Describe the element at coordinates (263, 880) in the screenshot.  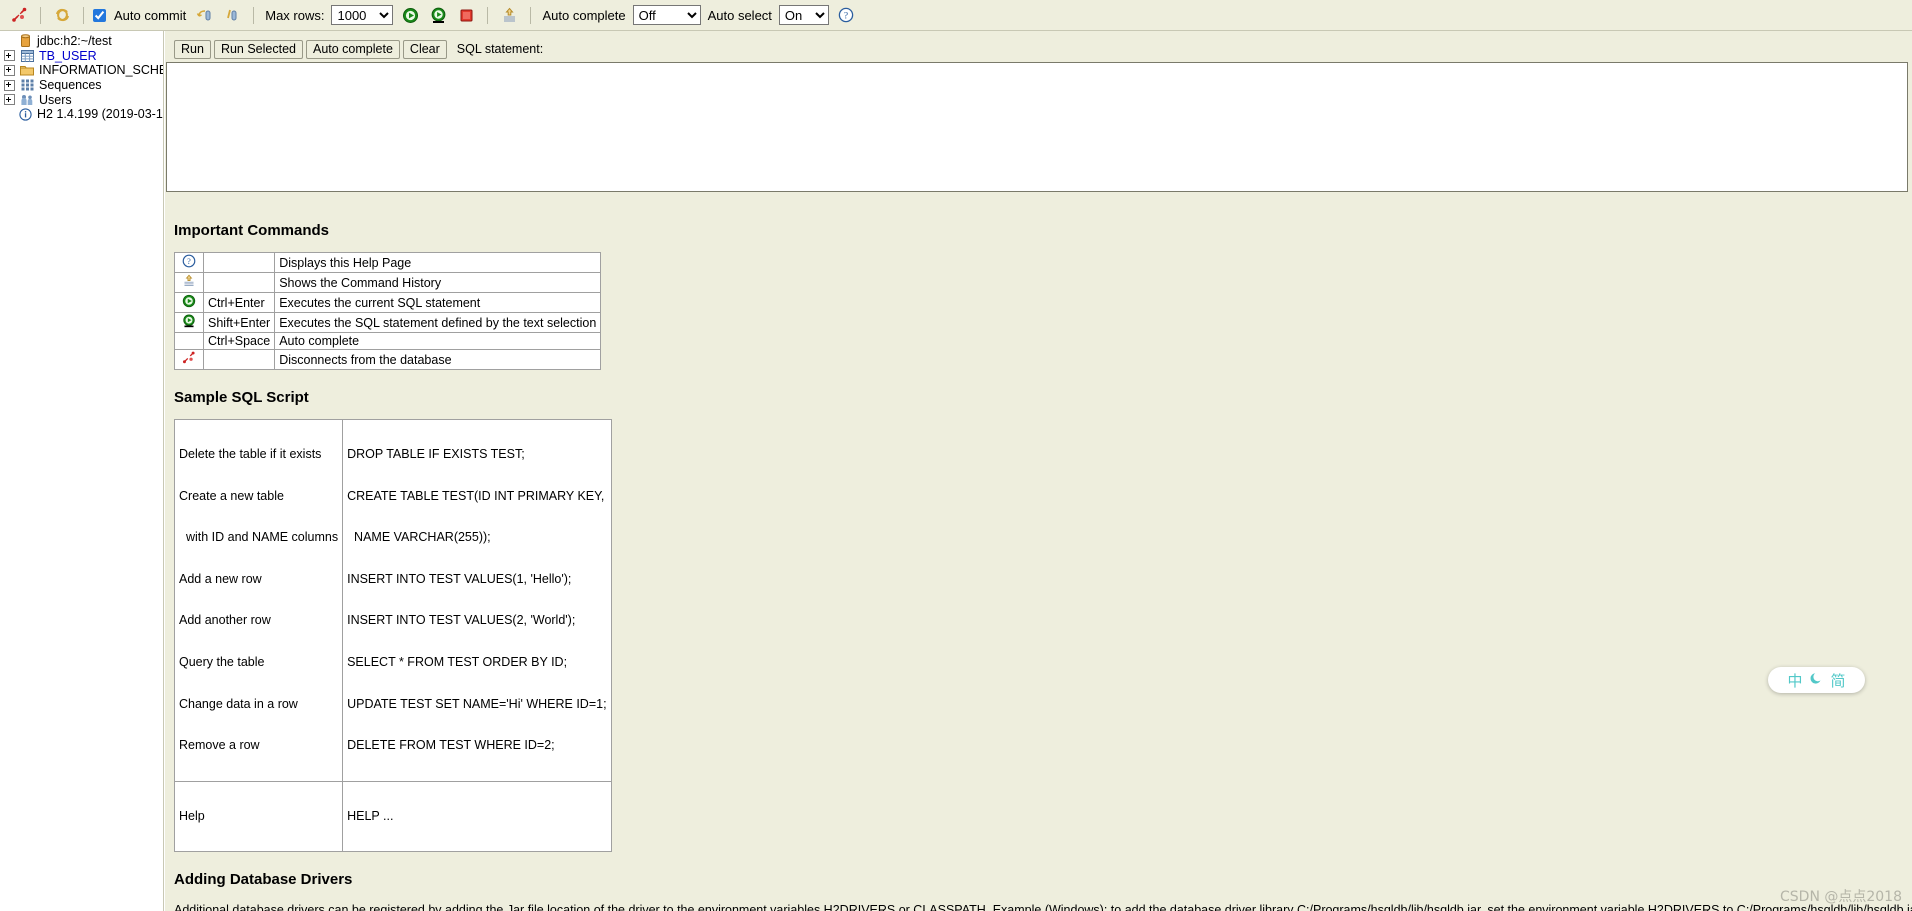
I see `drivers-title: Adding Database Drivers` at that location.